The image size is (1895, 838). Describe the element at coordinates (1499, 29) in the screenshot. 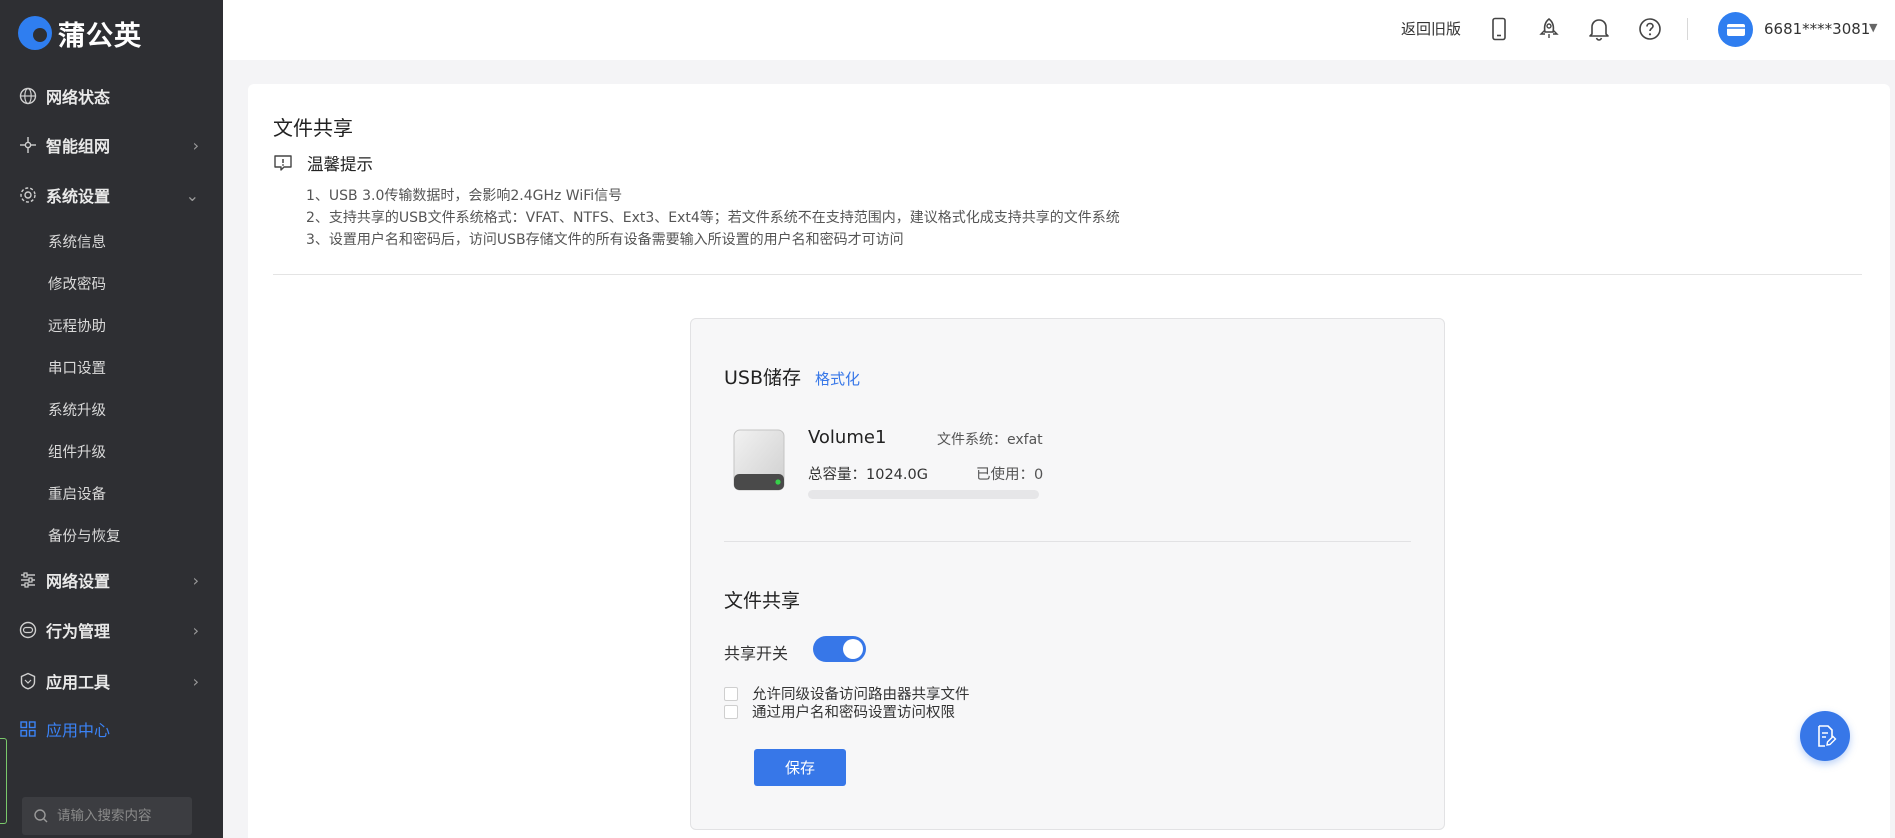

I see `phone-icon` at that location.